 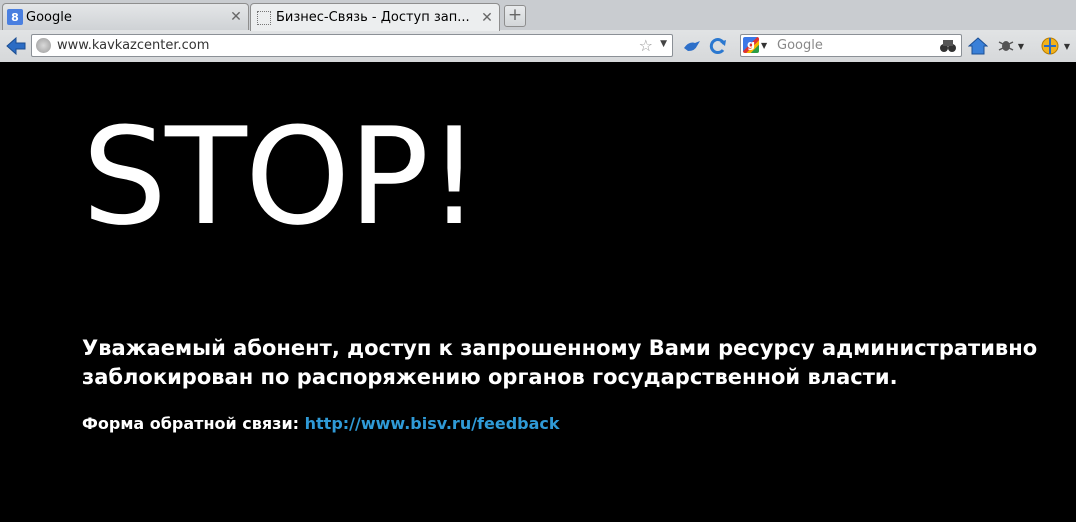 I want to click on navigation-toolbar: www.kavkazcenter.com ☆ ▼ g ▼ Google ▼ ▼, so click(x=538, y=46).